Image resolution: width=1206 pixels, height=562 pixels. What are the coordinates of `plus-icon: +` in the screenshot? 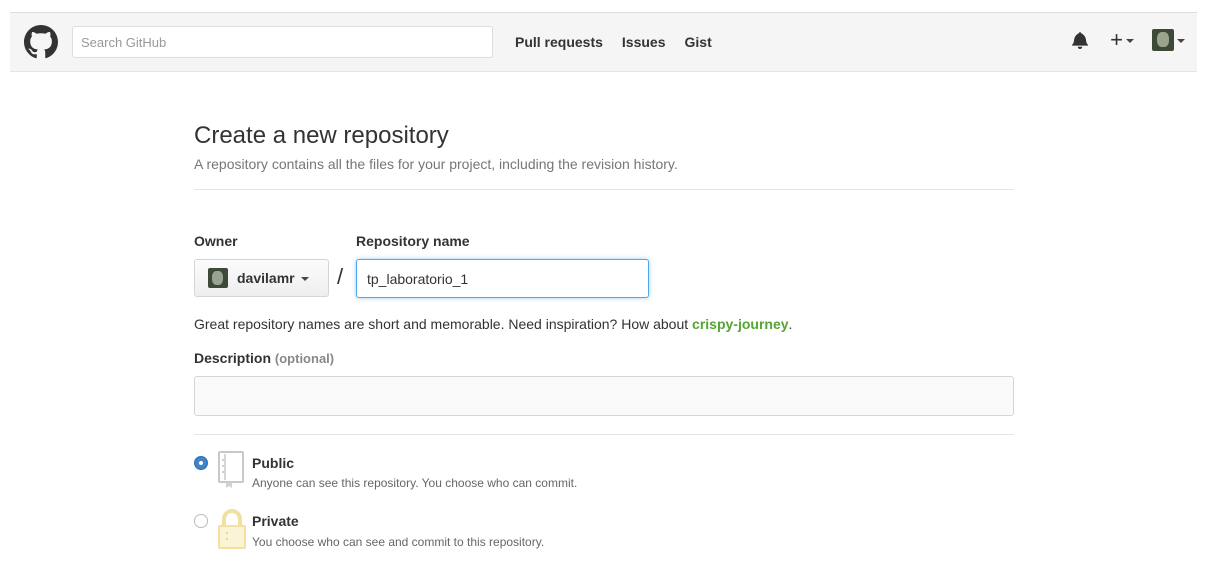 It's located at (1116, 39).